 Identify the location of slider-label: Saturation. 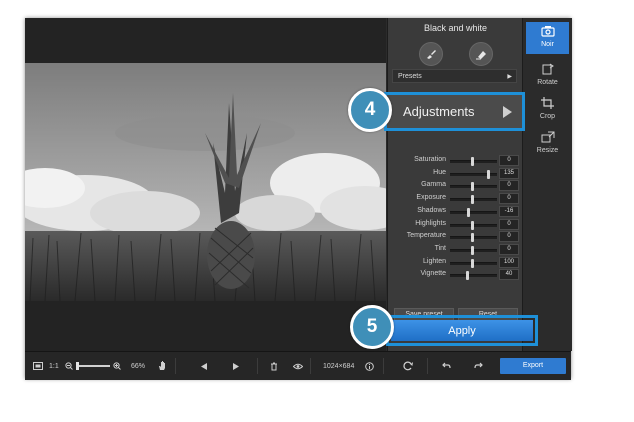
(430, 159).